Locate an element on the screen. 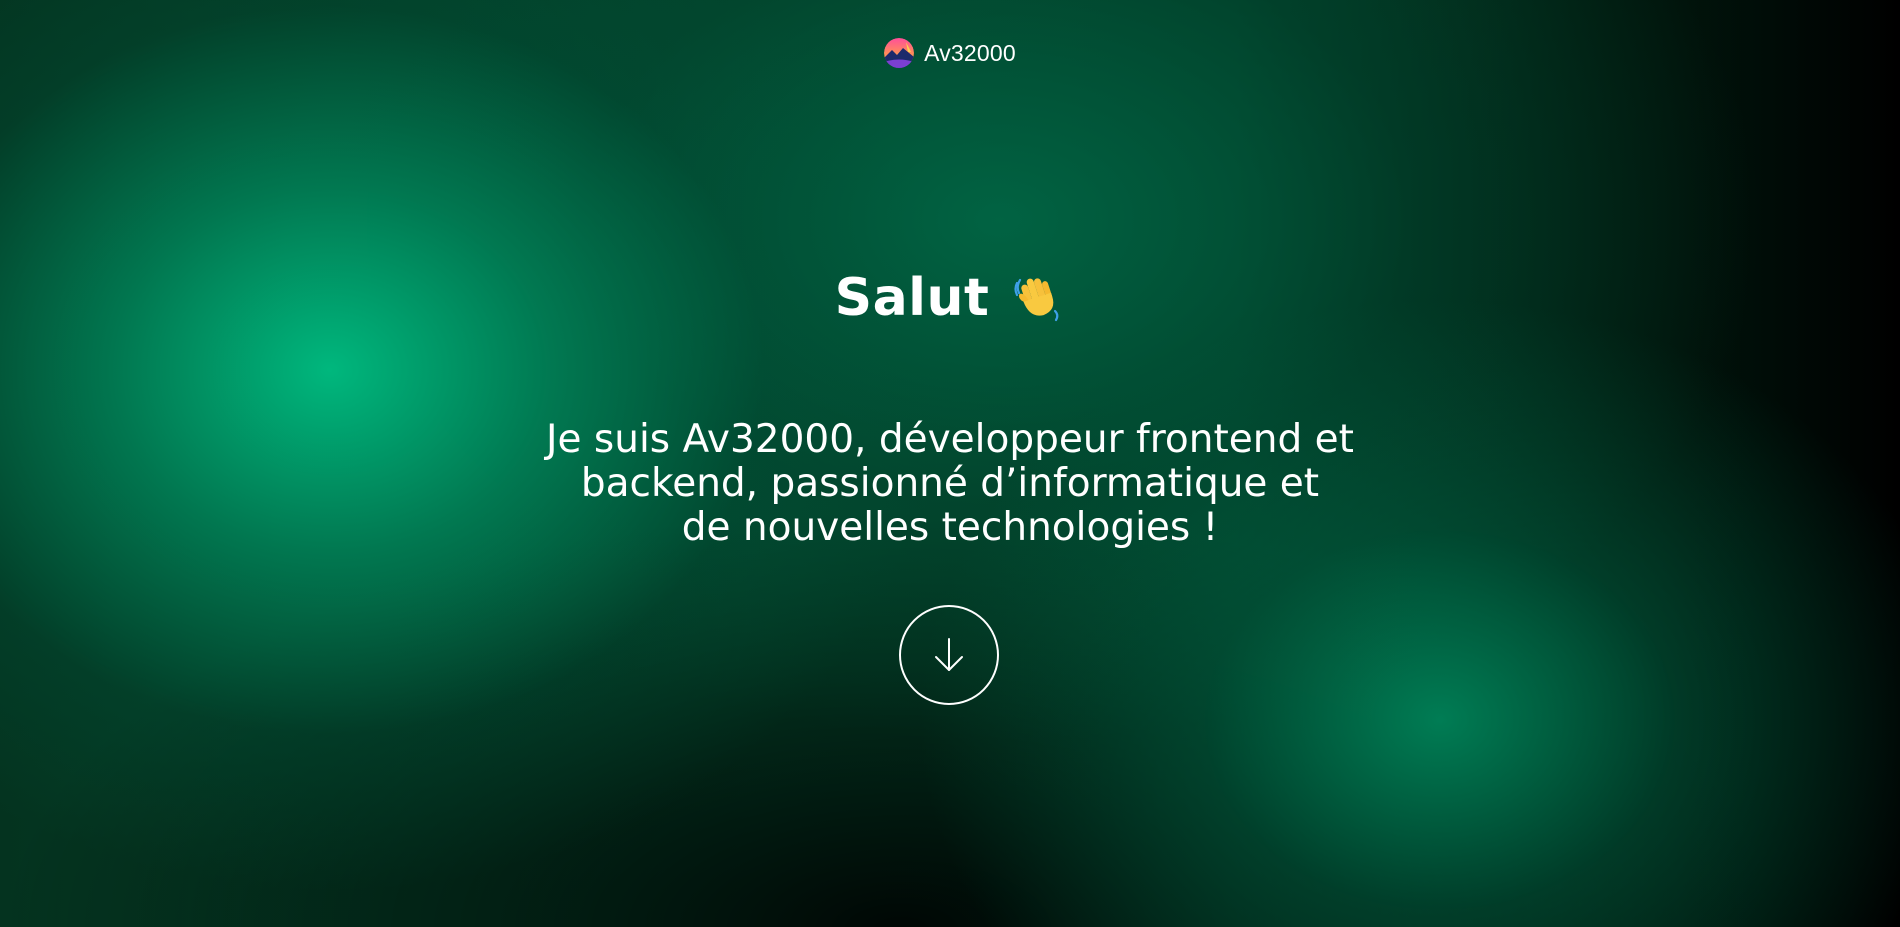 Image resolution: width=1900 pixels, height=927 pixels. avatar-sunset-icon is located at coordinates (899, 53).